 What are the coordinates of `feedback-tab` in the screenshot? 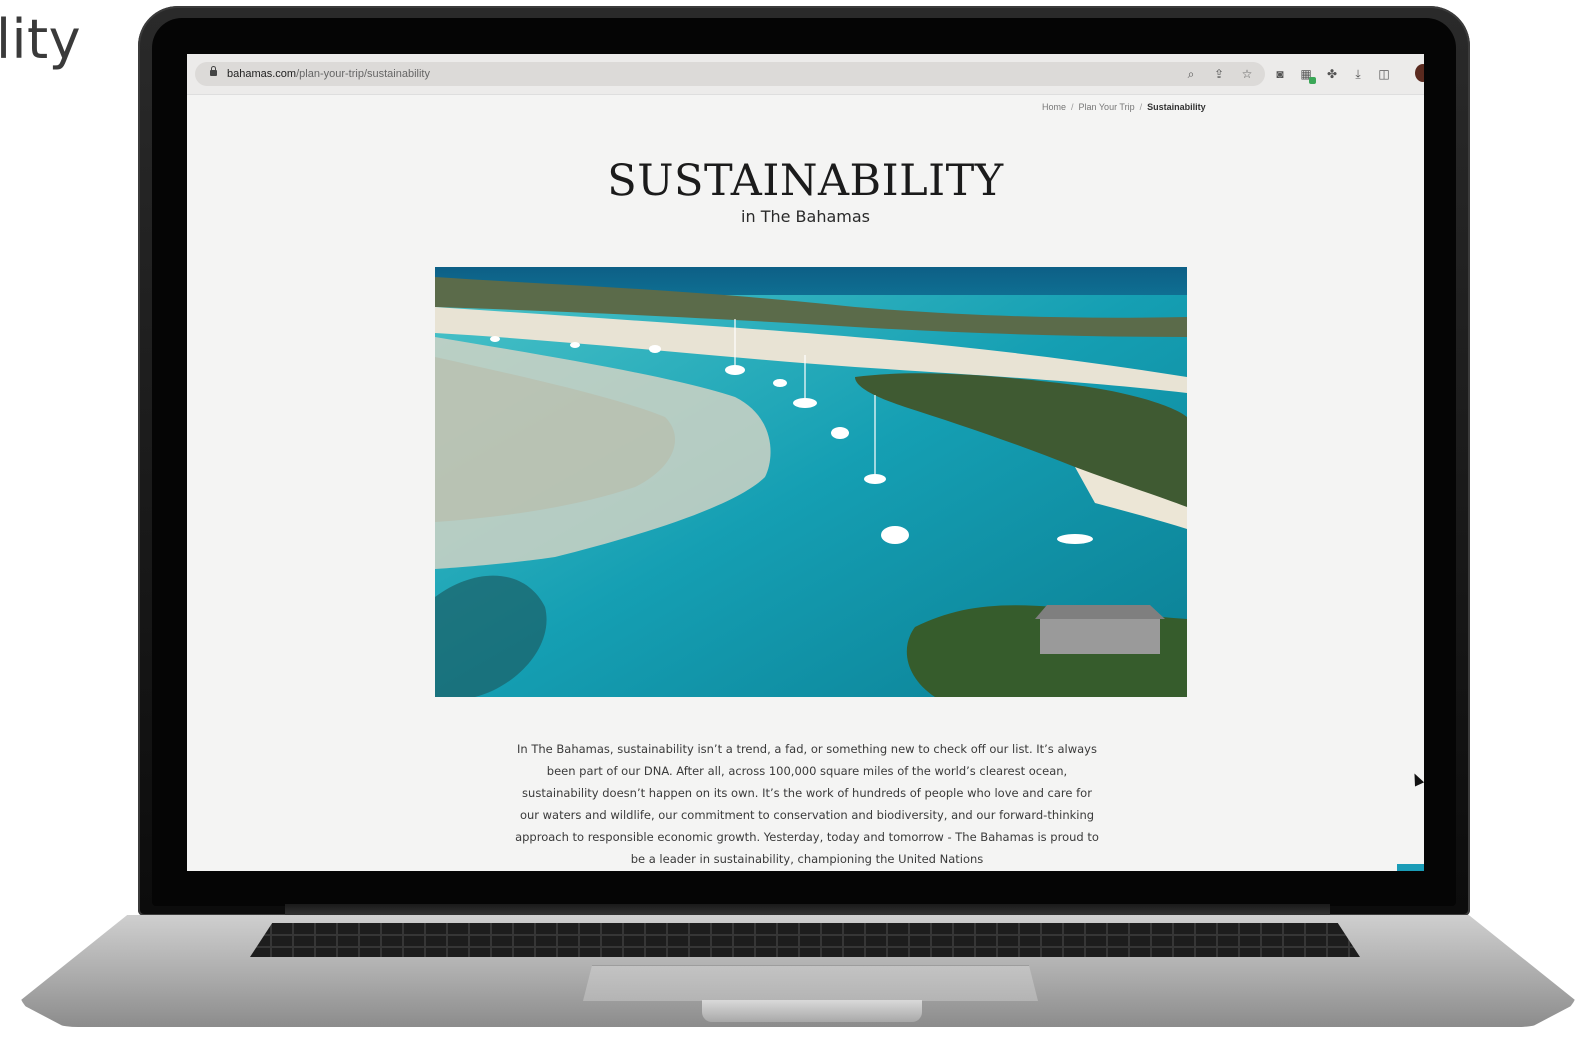 It's located at (1410, 867).